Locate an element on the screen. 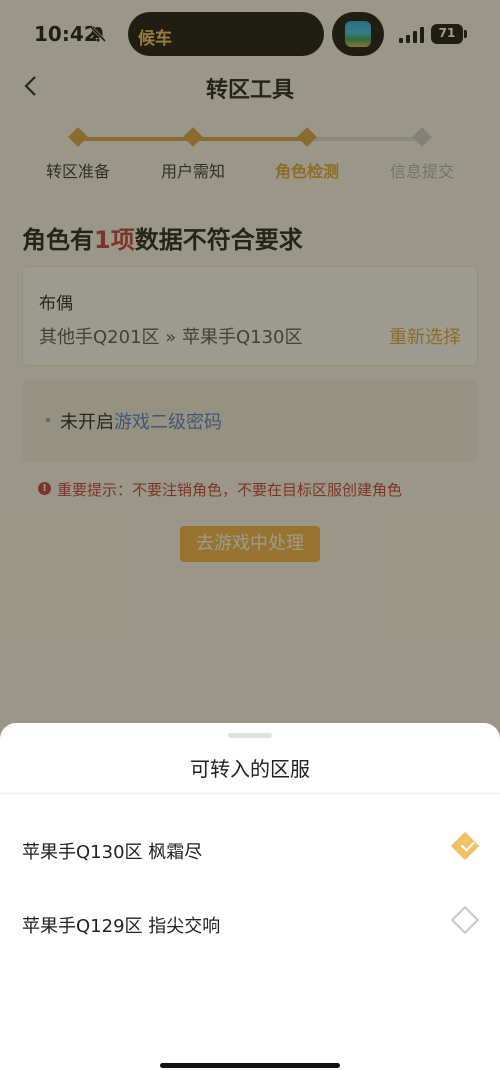  server-option-label: 苹果手Q130区 枫霜尽 is located at coordinates (112, 852).